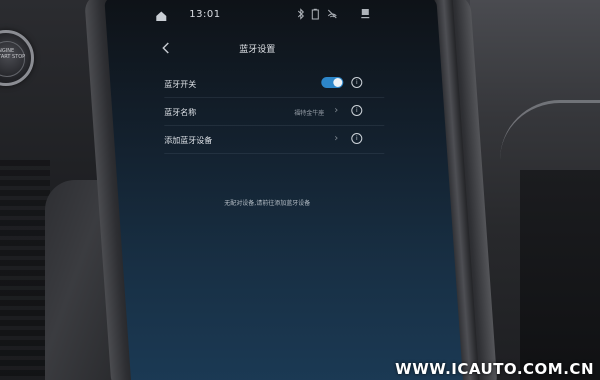 The image size is (600, 380). I want to click on bluetooth-name-row: 蓝牙名称 福特金牛座 › i, so click(279, 112).